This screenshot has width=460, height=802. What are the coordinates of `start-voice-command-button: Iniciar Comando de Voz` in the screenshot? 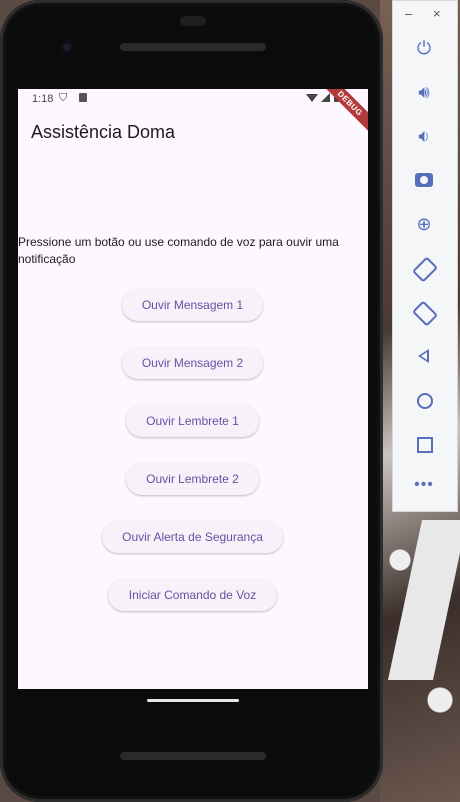 It's located at (192, 595).